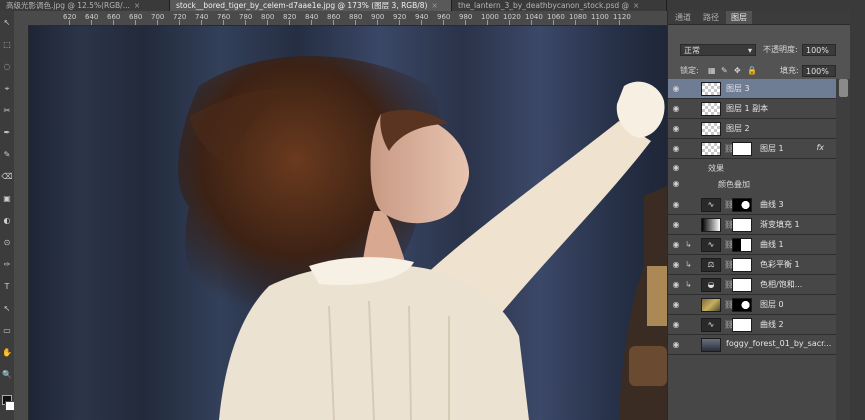 This screenshot has width=865, height=420. Describe the element at coordinates (676, 184) in the screenshot. I see `effect-eye-icon: ◉` at that location.